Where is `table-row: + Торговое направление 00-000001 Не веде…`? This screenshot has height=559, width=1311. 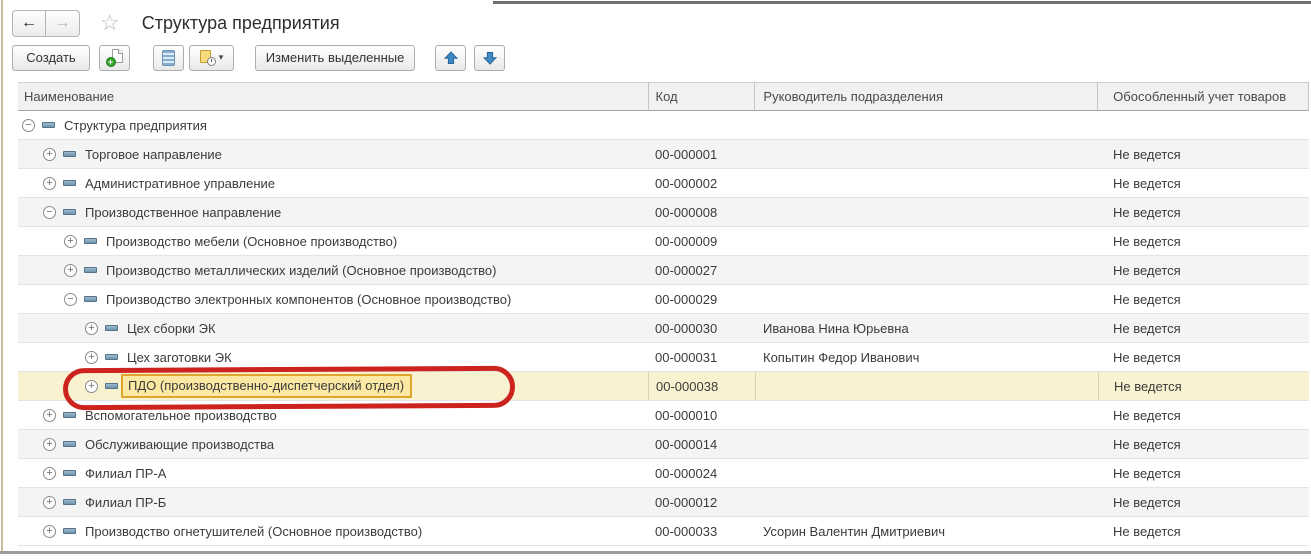
table-row: + Торговое направление 00-000001 Не веде… is located at coordinates (663, 154).